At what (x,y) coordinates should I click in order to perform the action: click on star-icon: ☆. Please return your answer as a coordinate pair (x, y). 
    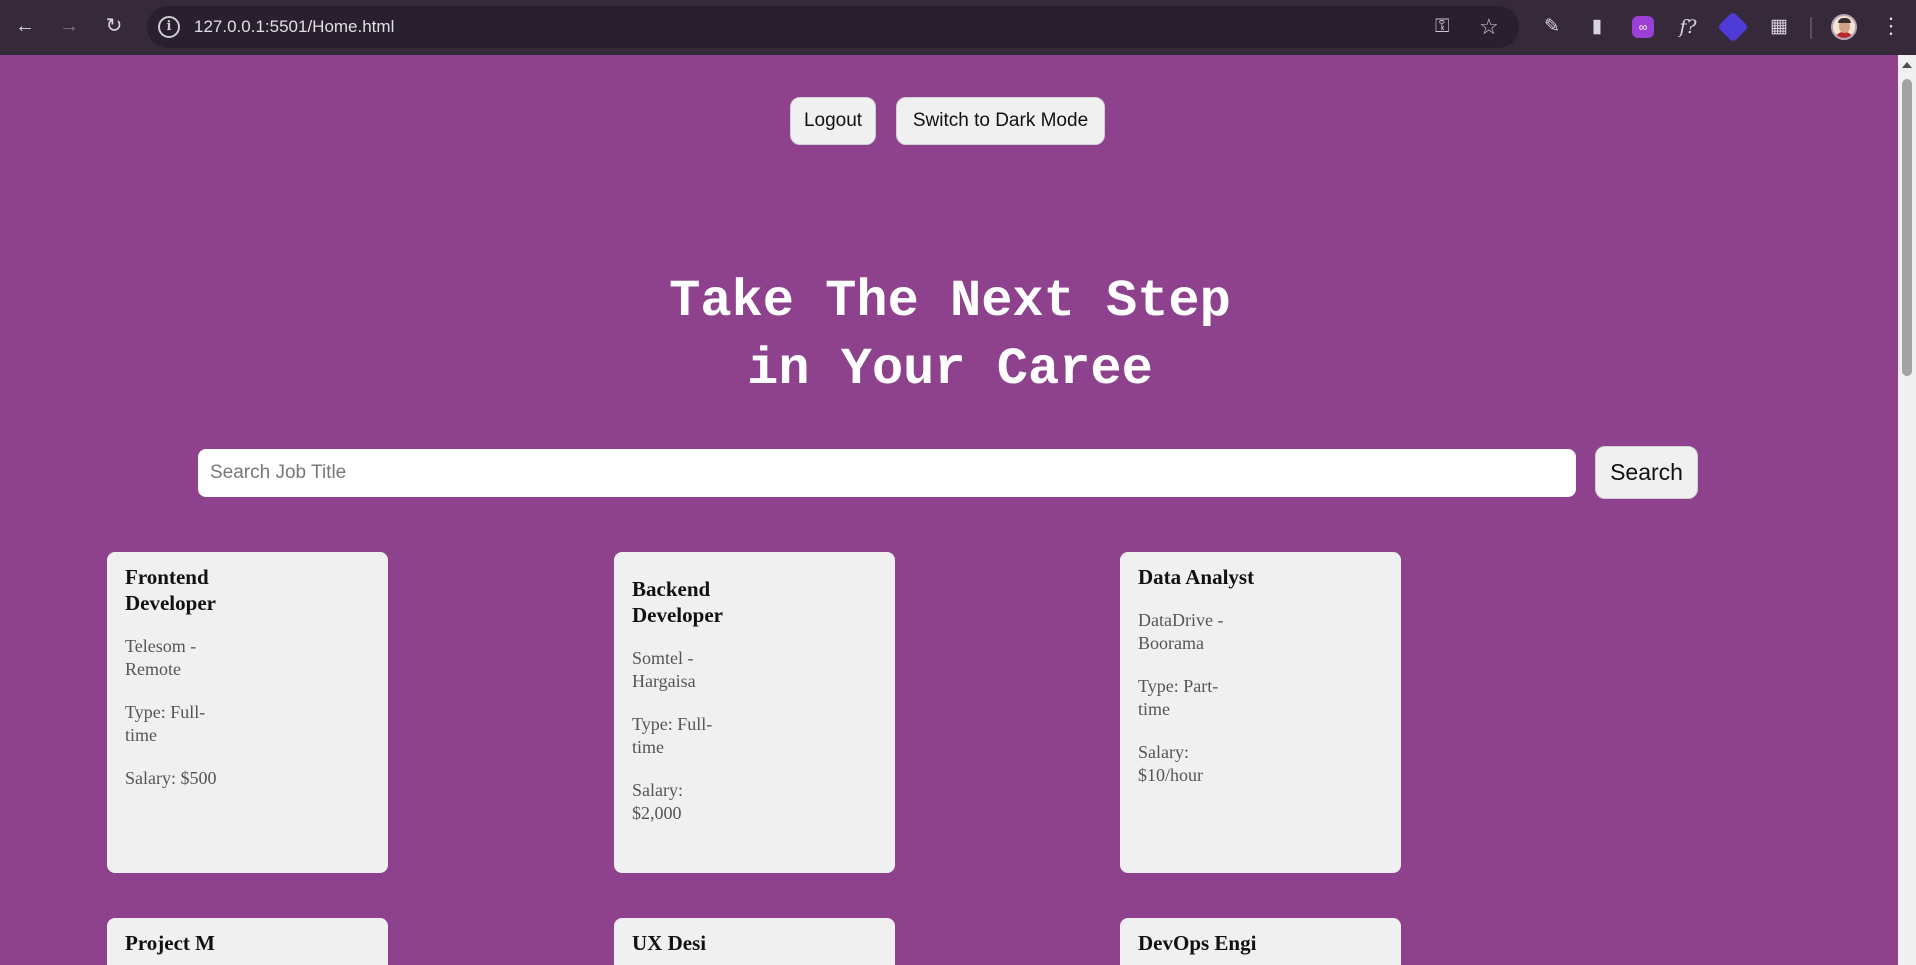
    Looking at the image, I should click on (1489, 27).